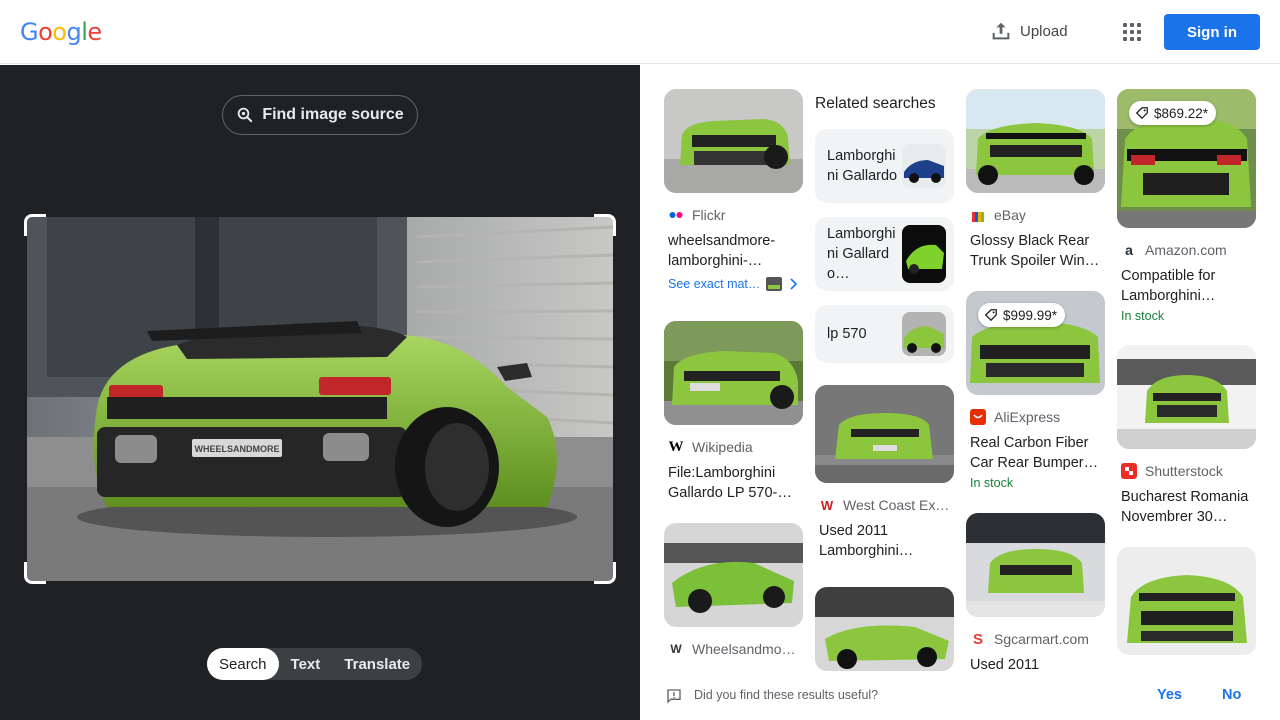 Image resolution: width=1280 pixels, height=720 pixels. Describe the element at coordinates (74, 32) in the screenshot. I see `logo-letter: g` at that location.